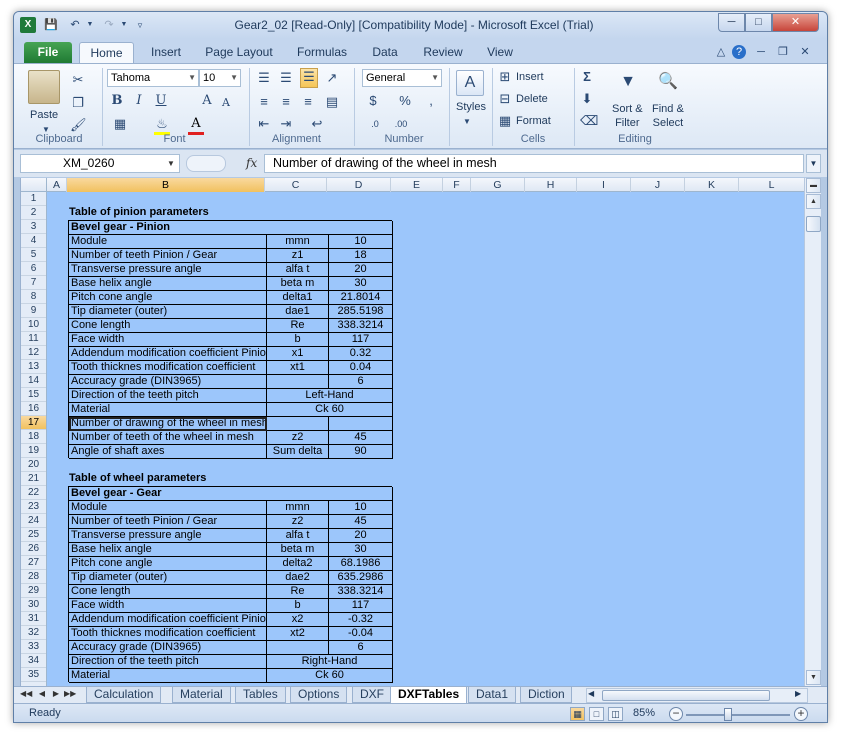 The height and width of the screenshot is (745, 847). What do you see at coordinates (139, 101) in the screenshot?
I see `italic-icon: I` at bounding box center [139, 101].